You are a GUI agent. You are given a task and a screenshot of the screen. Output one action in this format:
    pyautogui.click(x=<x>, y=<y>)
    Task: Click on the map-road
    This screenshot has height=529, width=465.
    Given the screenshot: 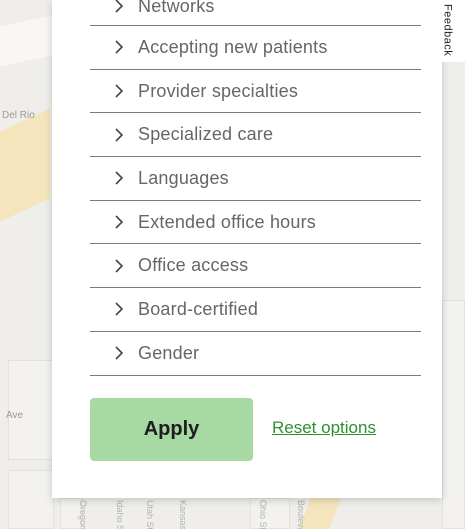 What is the action you would take?
    pyautogui.click(x=30, y=40)
    